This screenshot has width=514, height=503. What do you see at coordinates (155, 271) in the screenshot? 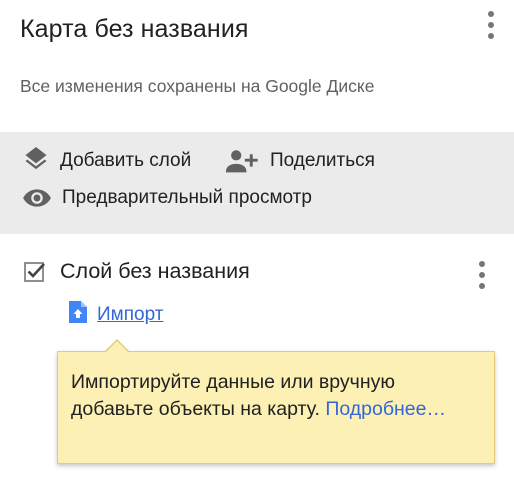
I see `layer-name: Слой без названия` at bounding box center [155, 271].